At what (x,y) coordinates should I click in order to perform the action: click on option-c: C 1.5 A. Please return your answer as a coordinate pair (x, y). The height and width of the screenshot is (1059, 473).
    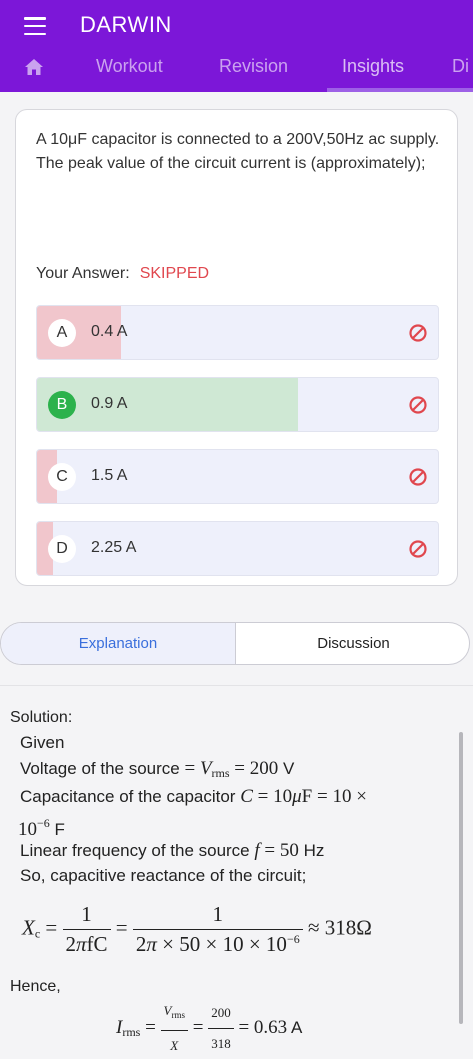
    Looking at the image, I should click on (237, 476).